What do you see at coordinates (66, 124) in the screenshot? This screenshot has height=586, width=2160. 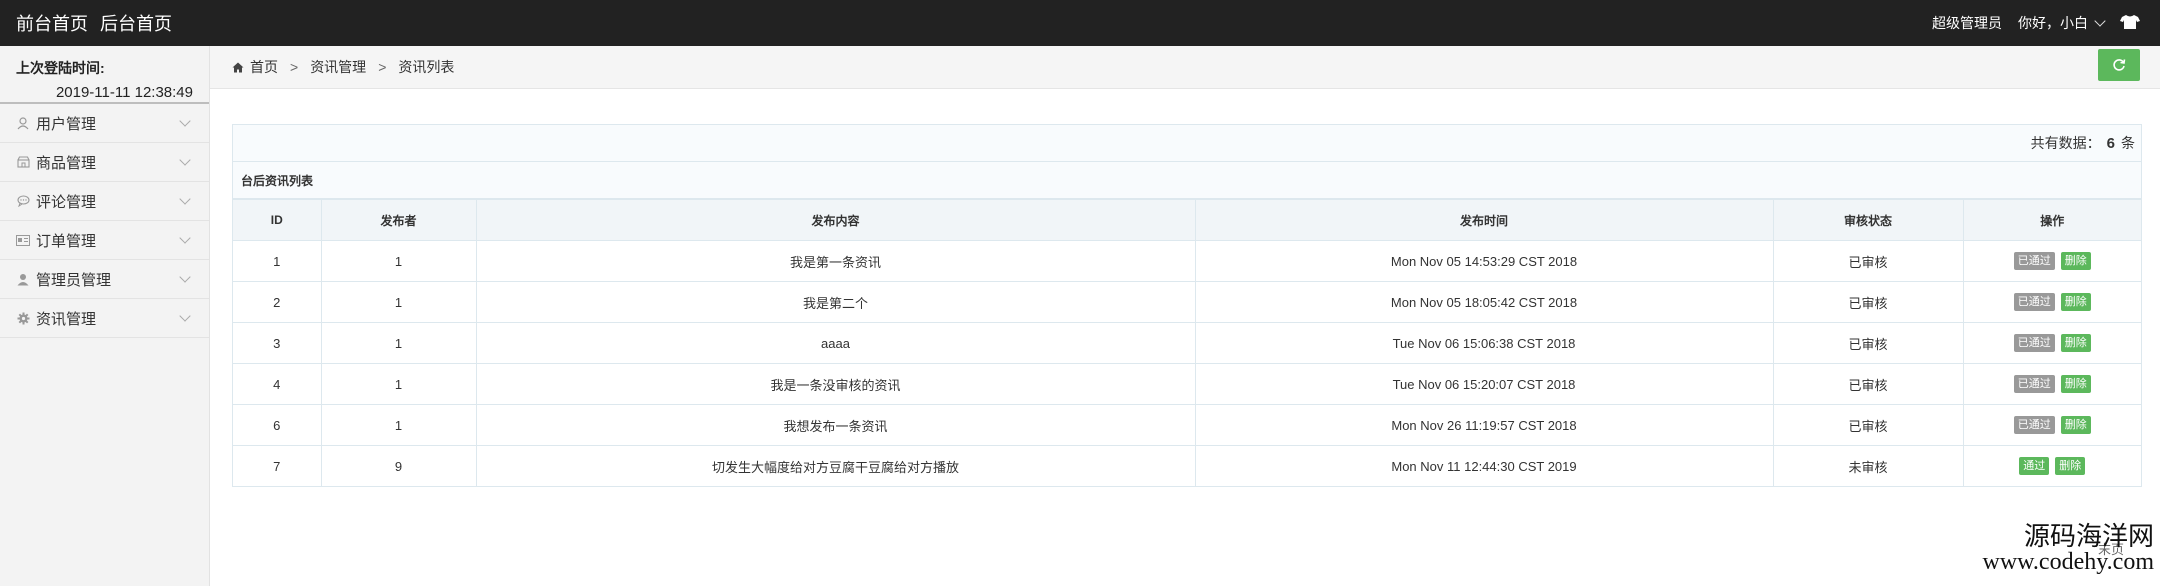 I see `sidebar-item-label: 用户管理` at bounding box center [66, 124].